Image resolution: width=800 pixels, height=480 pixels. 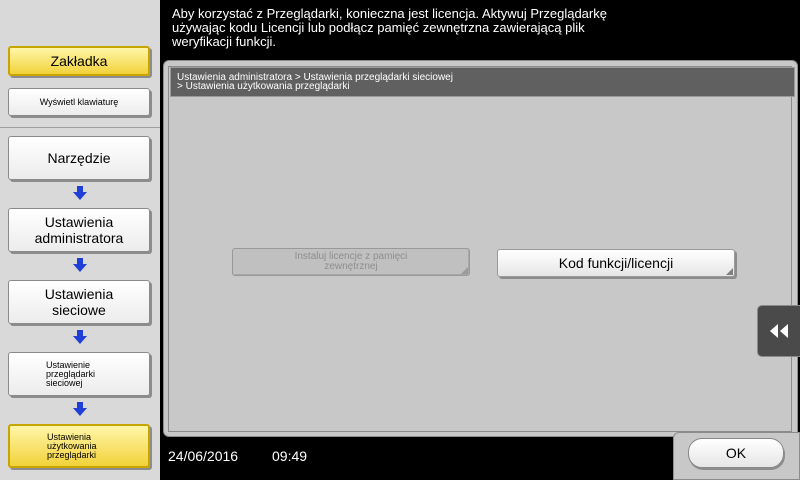 I want to click on bookmark-label: Zakładka, so click(x=79, y=61).